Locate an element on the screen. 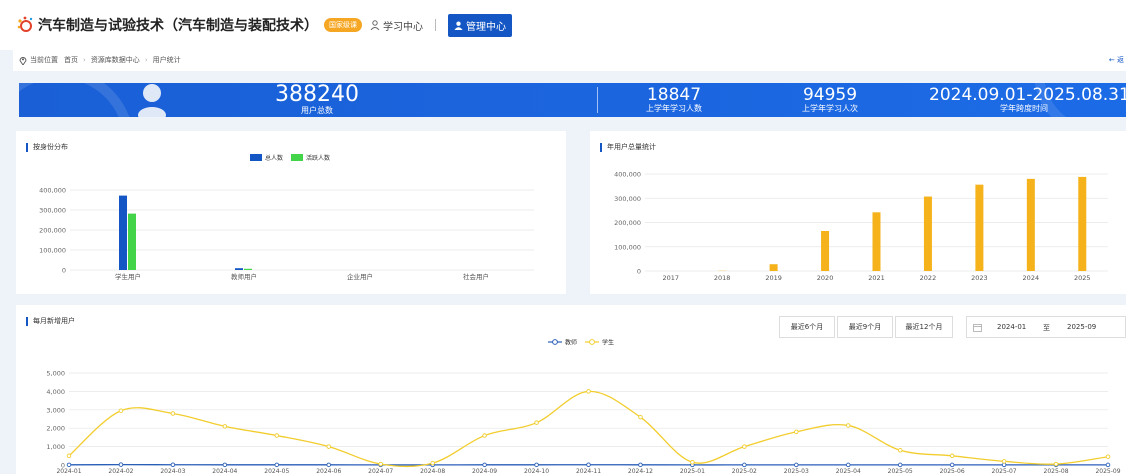 The height and width of the screenshot is (474, 1126). x-tick-label: 2021 is located at coordinates (876, 278).